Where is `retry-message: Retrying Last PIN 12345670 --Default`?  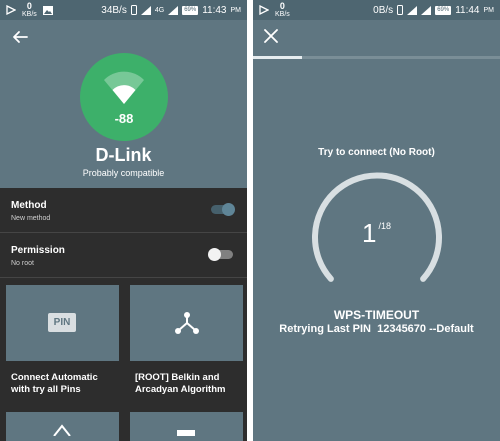 retry-message: Retrying Last PIN 12345670 --Default is located at coordinates (376, 329).